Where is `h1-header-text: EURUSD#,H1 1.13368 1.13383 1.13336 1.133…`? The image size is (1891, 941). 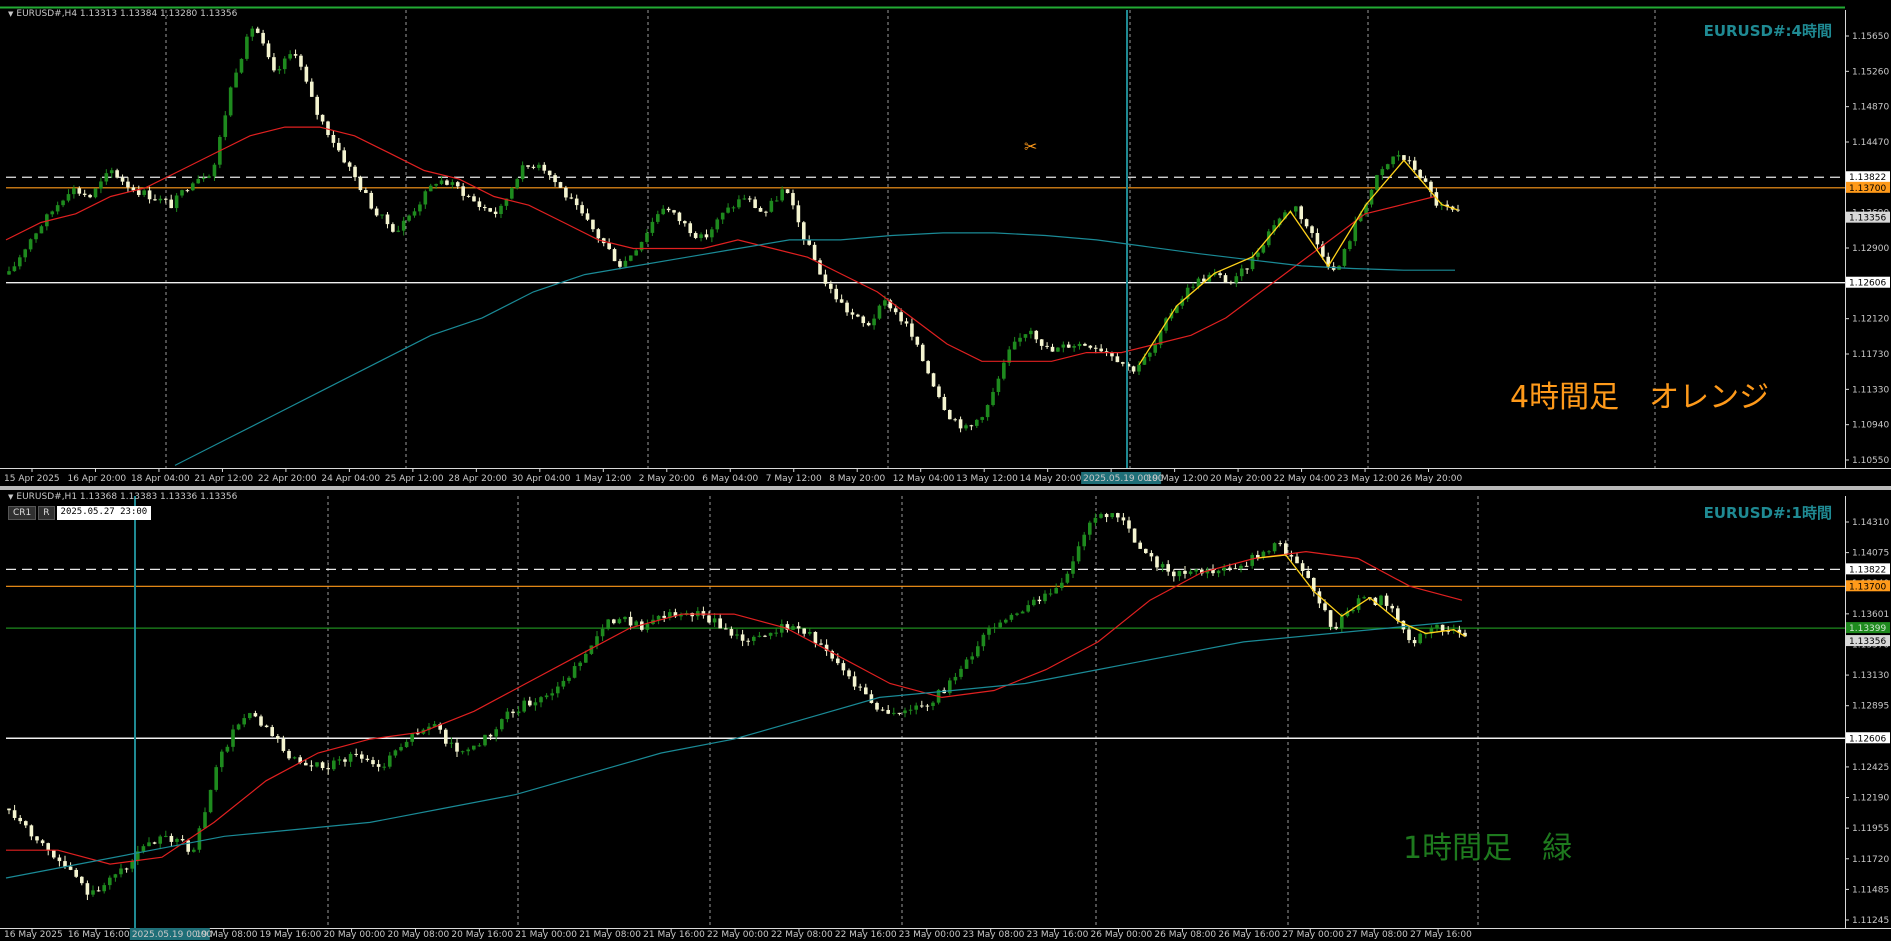
h1-header-text: EURUSD#,H1 1.13368 1.13383 1.13336 1.133… is located at coordinates (127, 497).